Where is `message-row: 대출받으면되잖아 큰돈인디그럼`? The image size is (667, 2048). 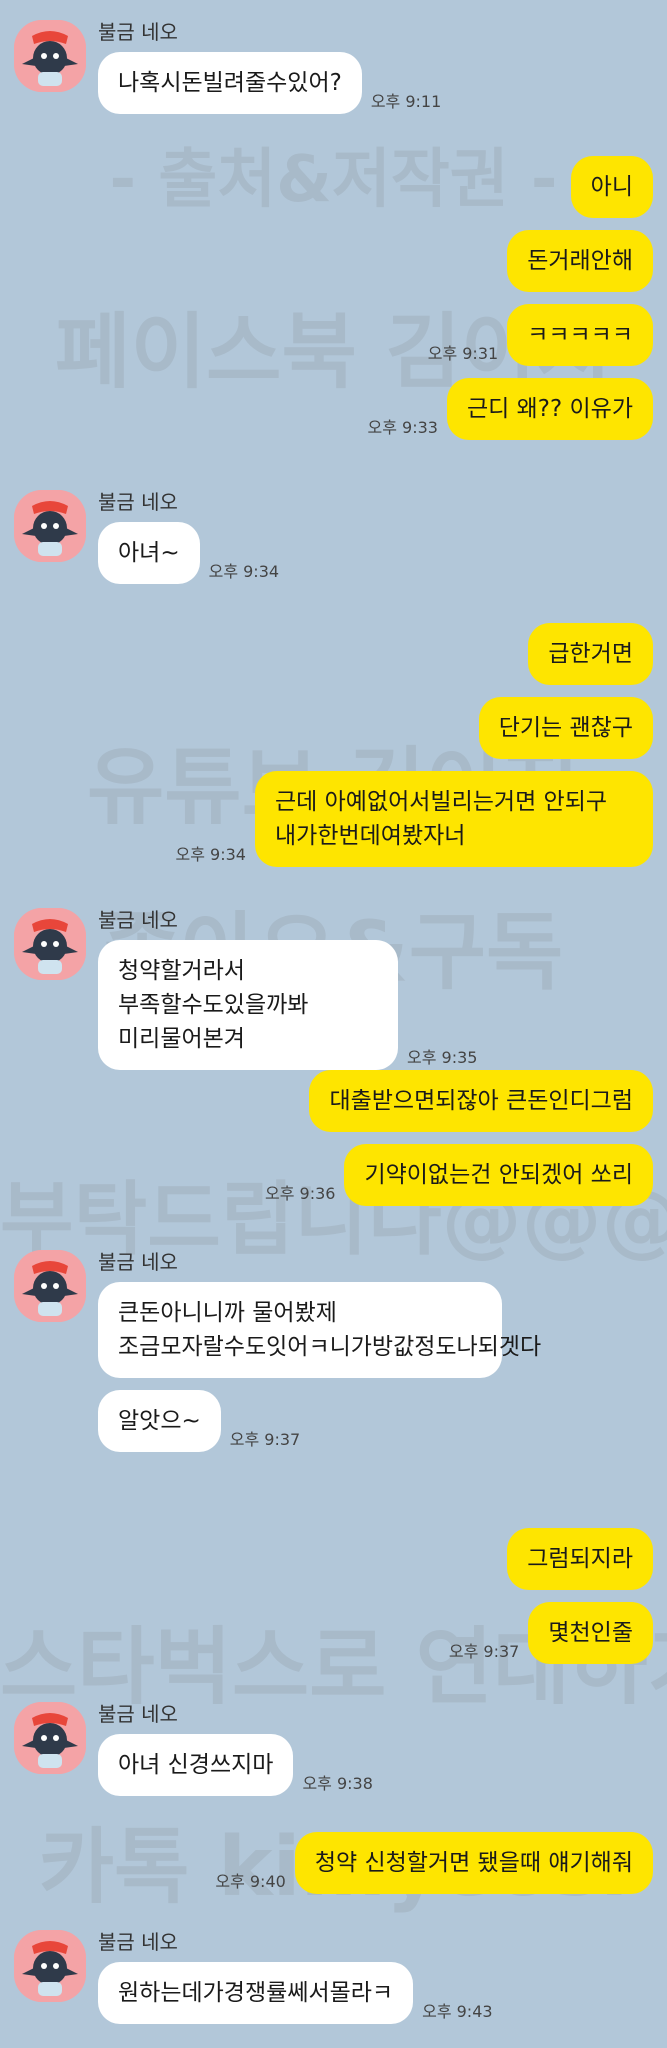 message-row: 대출받으면되잖아 큰돈인디그럼 is located at coordinates (333, 1101).